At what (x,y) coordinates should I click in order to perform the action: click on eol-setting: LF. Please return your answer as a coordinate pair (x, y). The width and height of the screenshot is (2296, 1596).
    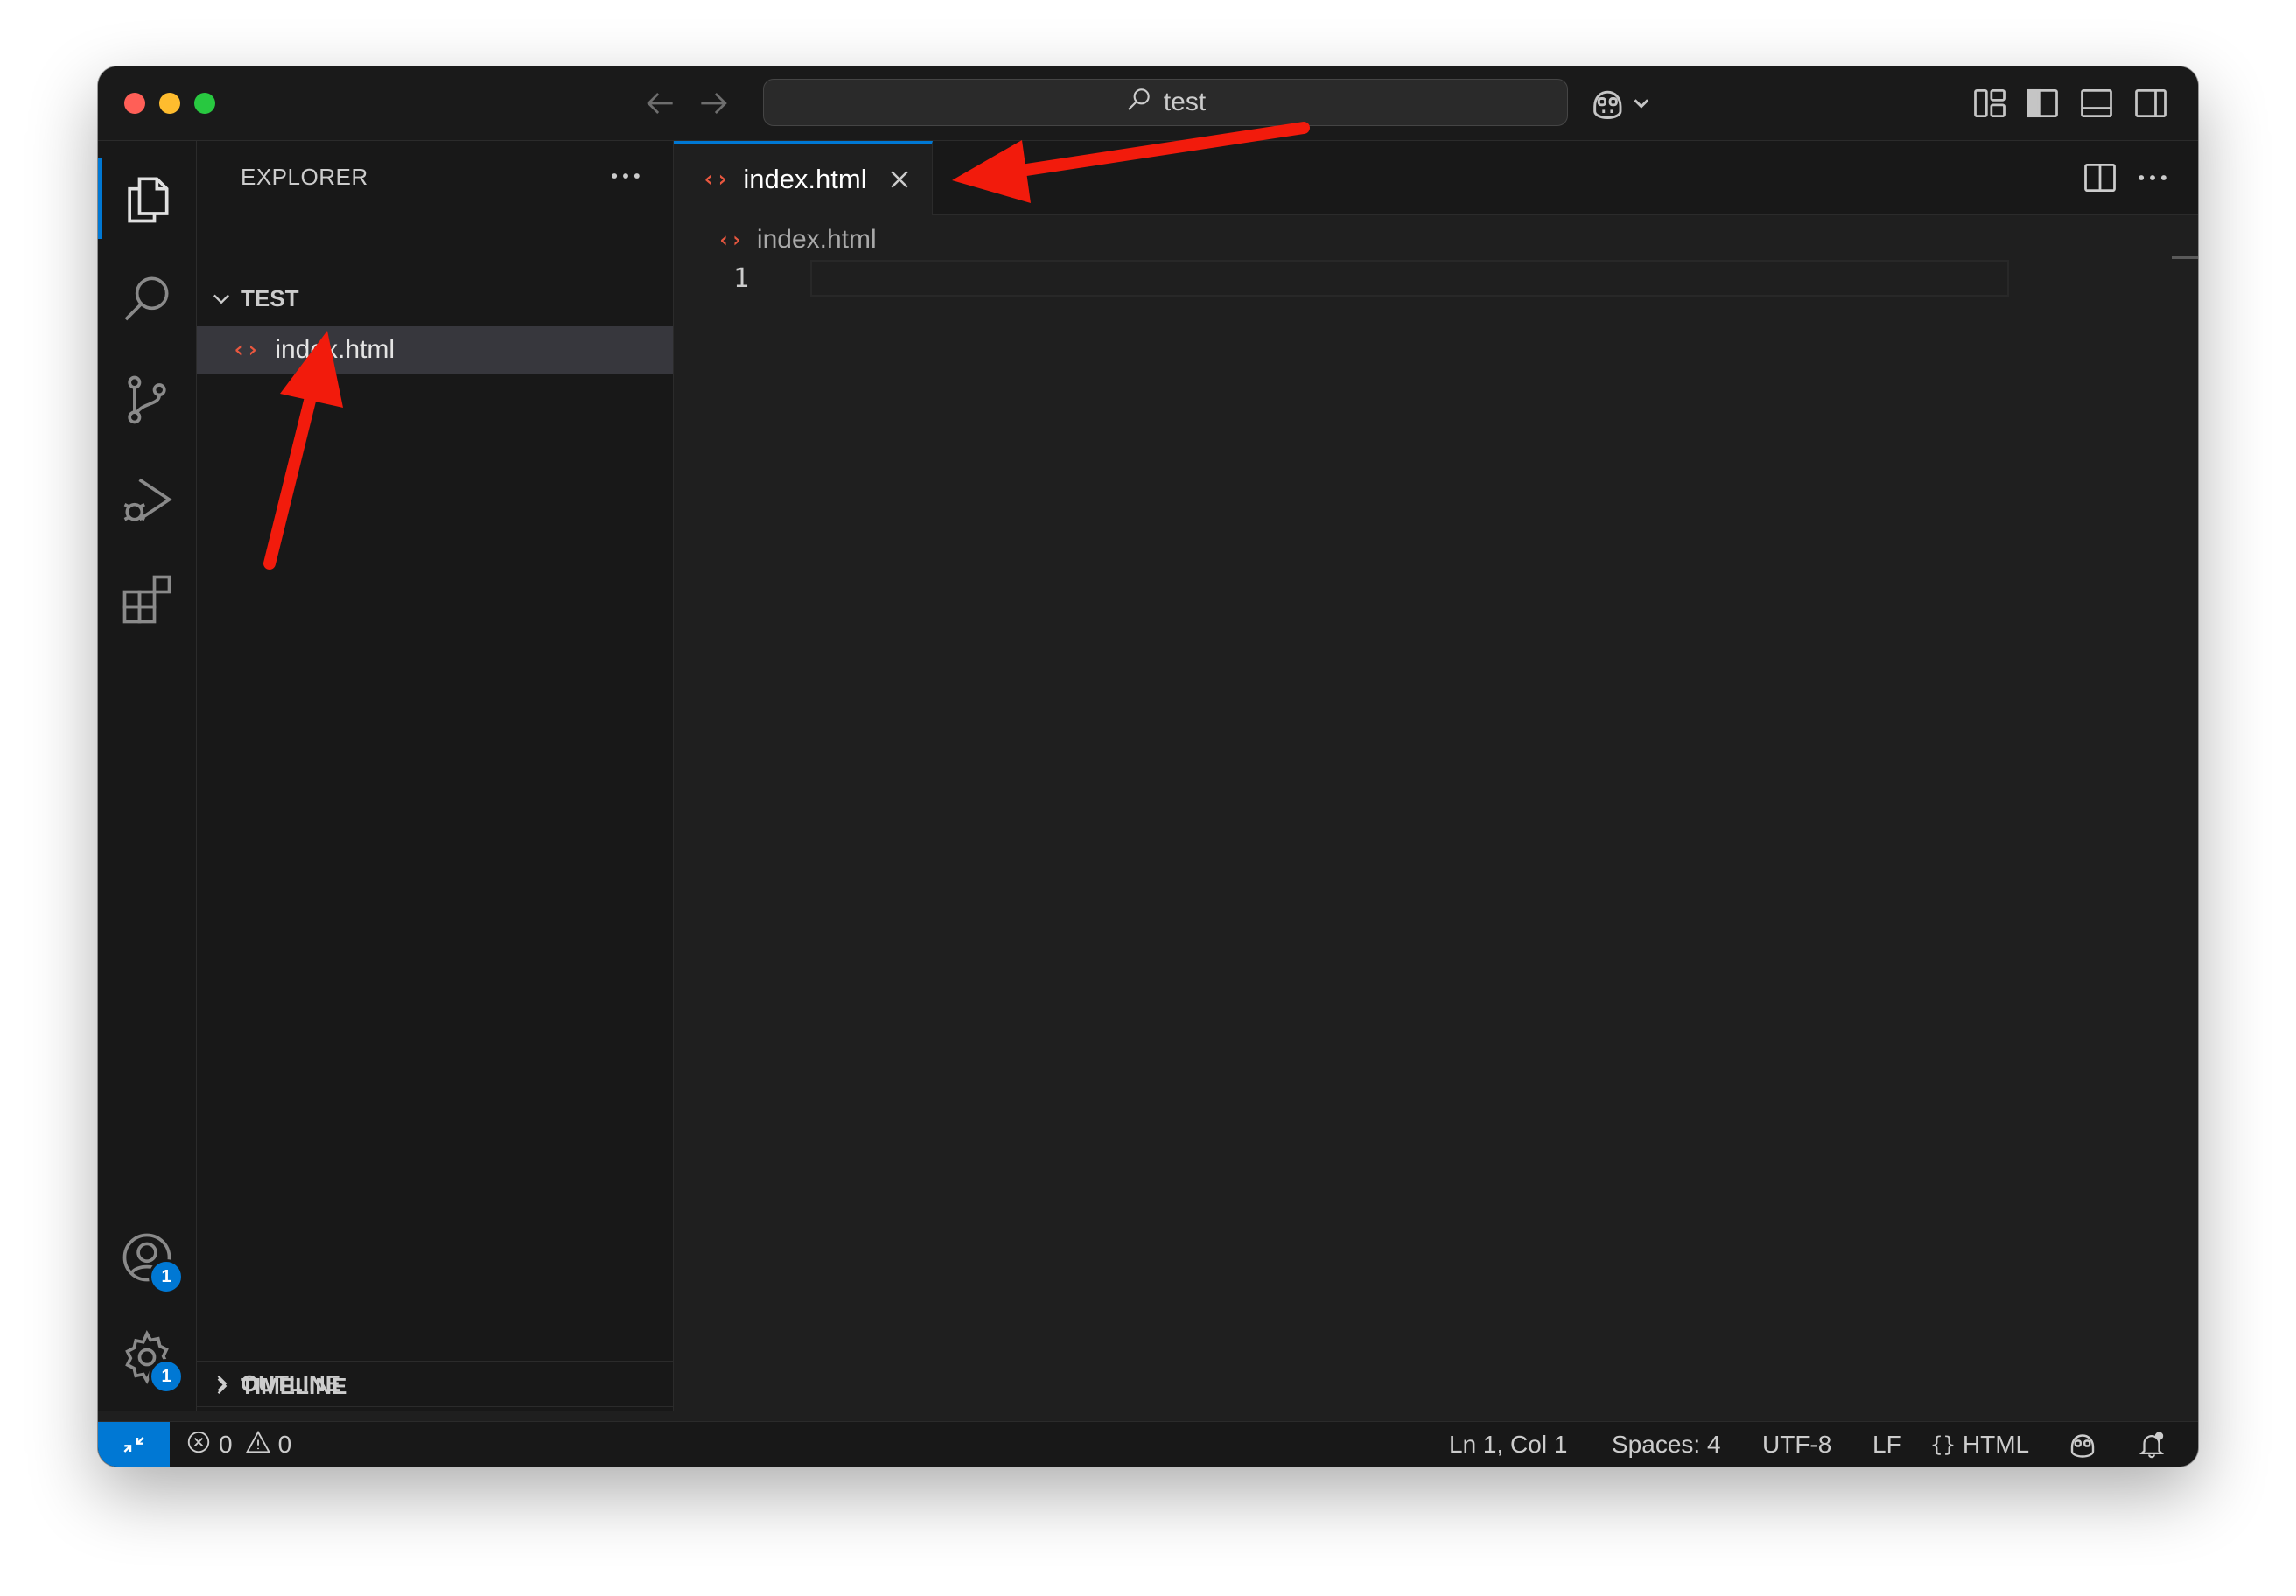
    Looking at the image, I should click on (1886, 1444).